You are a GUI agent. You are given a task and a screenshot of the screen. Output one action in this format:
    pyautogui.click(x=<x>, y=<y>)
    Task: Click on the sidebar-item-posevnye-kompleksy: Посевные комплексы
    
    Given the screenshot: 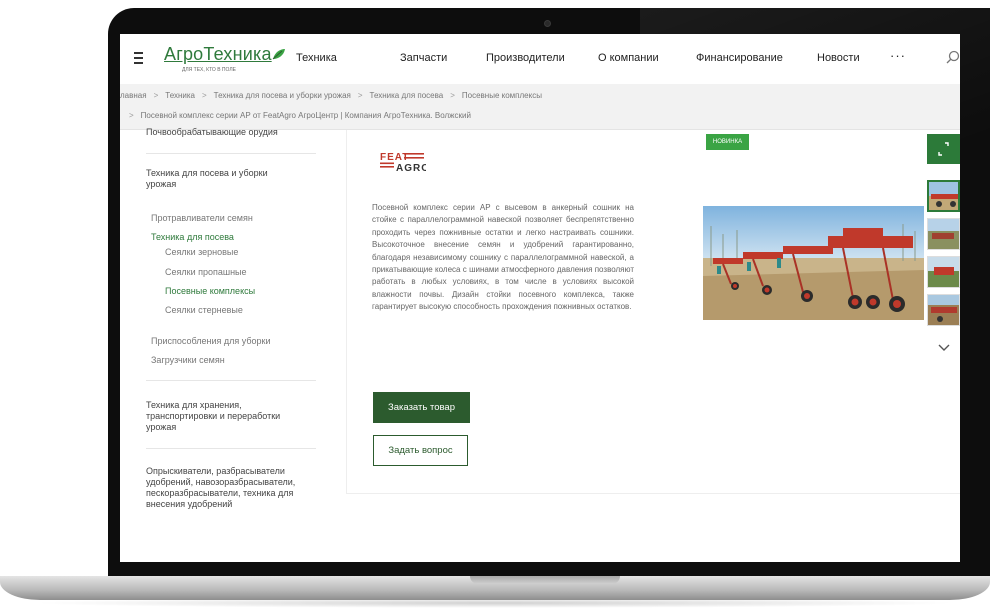 What is the action you would take?
    pyautogui.click(x=210, y=291)
    